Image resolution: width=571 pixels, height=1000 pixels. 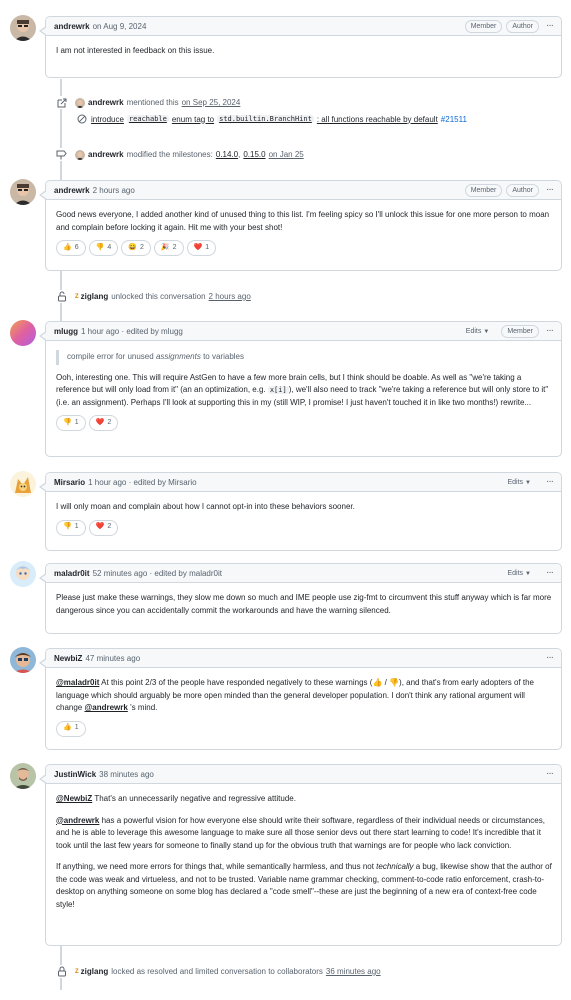 I want to click on reaction-thumbs-up: 👍 1, so click(x=71, y=728).